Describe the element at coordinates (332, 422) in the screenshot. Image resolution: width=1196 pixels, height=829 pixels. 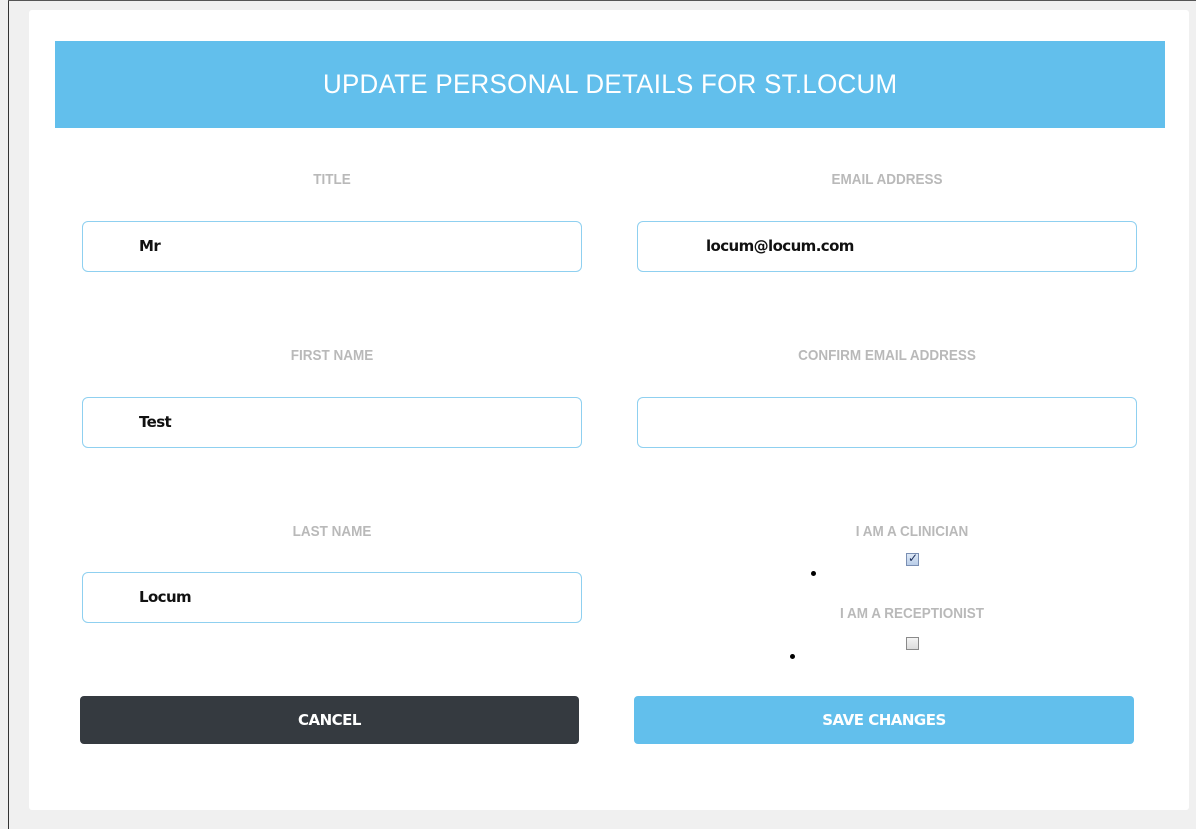
I see `first-name-field: Test` at that location.